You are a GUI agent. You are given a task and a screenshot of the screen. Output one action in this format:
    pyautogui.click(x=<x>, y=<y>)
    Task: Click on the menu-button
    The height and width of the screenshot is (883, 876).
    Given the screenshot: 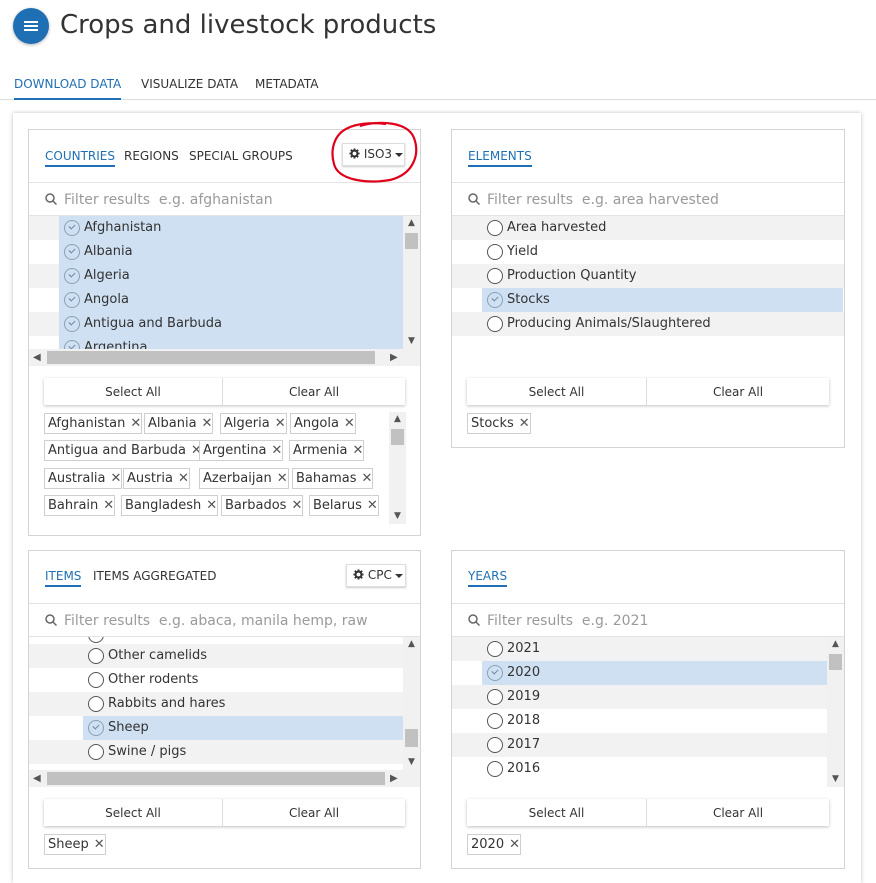 What is the action you would take?
    pyautogui.click(x=31, y=26)
    